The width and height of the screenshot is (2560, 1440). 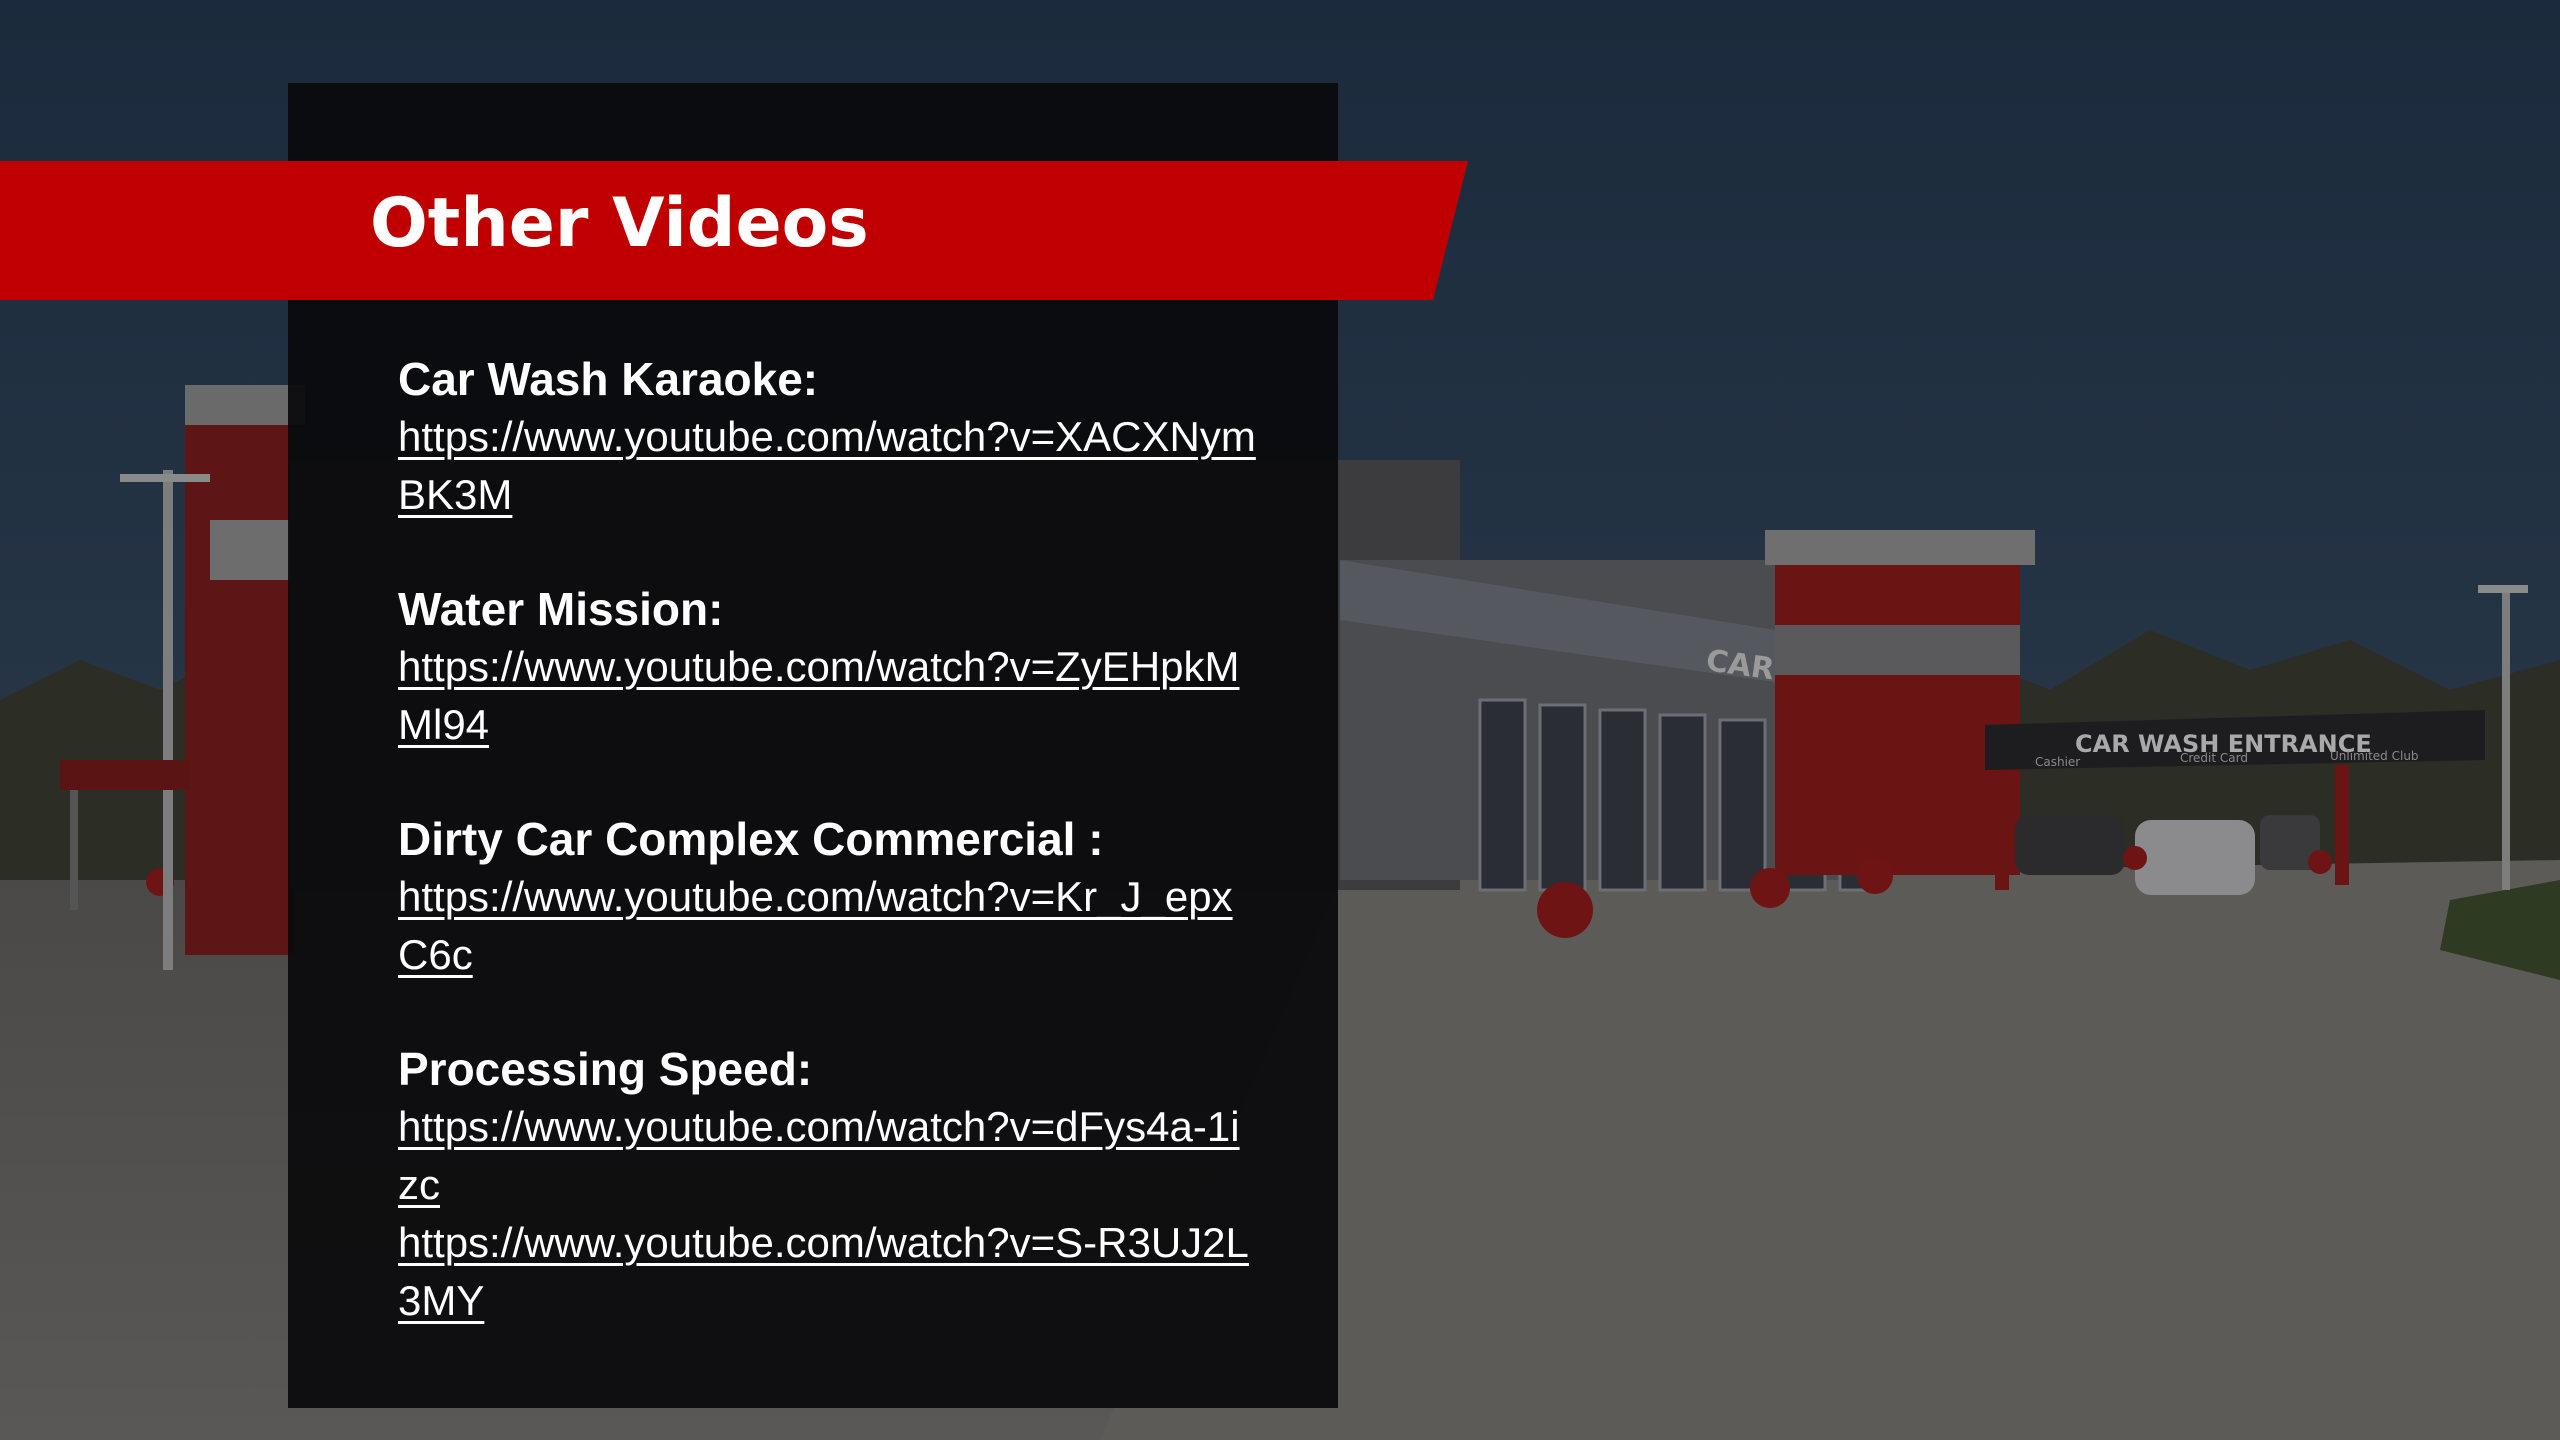 I want to click on lane-credit-label: Credit Card, so click(x=2214, y=758).